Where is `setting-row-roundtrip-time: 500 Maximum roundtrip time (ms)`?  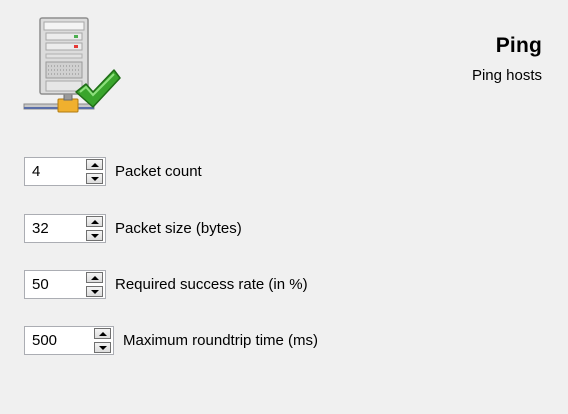 setting-row-roundtrip-time: 500 Maximum roundtrip time (ms) is located at coordinates (171, 340).